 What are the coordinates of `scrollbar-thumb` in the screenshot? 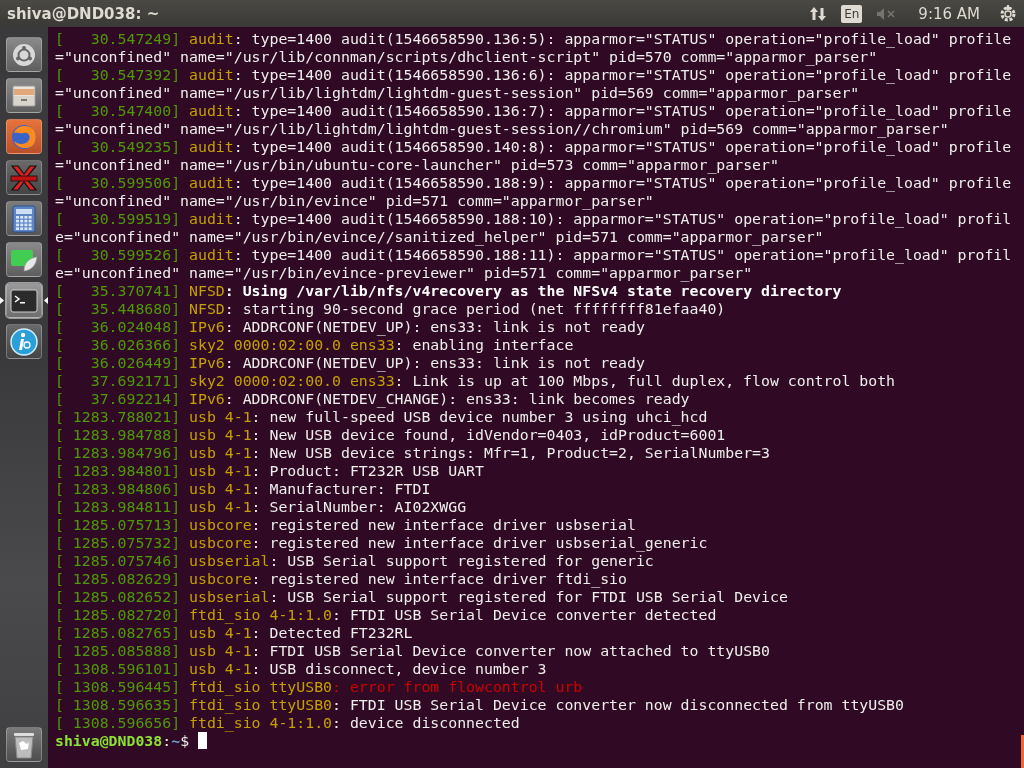 It's located at (1022, 751).